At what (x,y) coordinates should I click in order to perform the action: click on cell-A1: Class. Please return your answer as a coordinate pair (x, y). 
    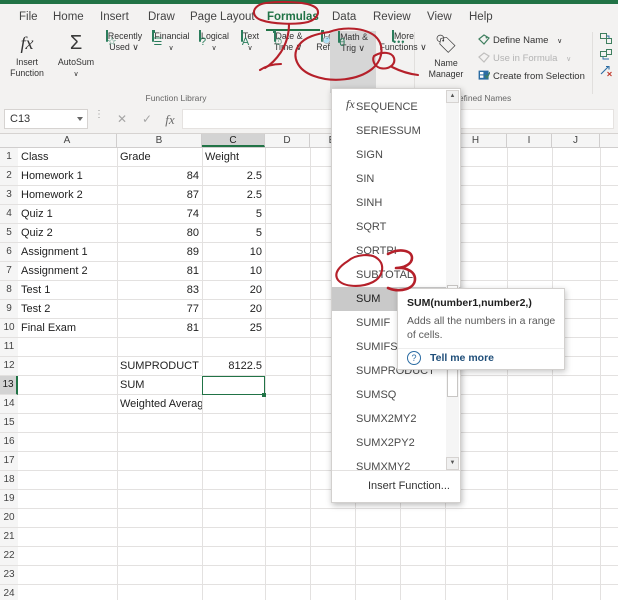
    Looking at the image, I should click on (67, 157).